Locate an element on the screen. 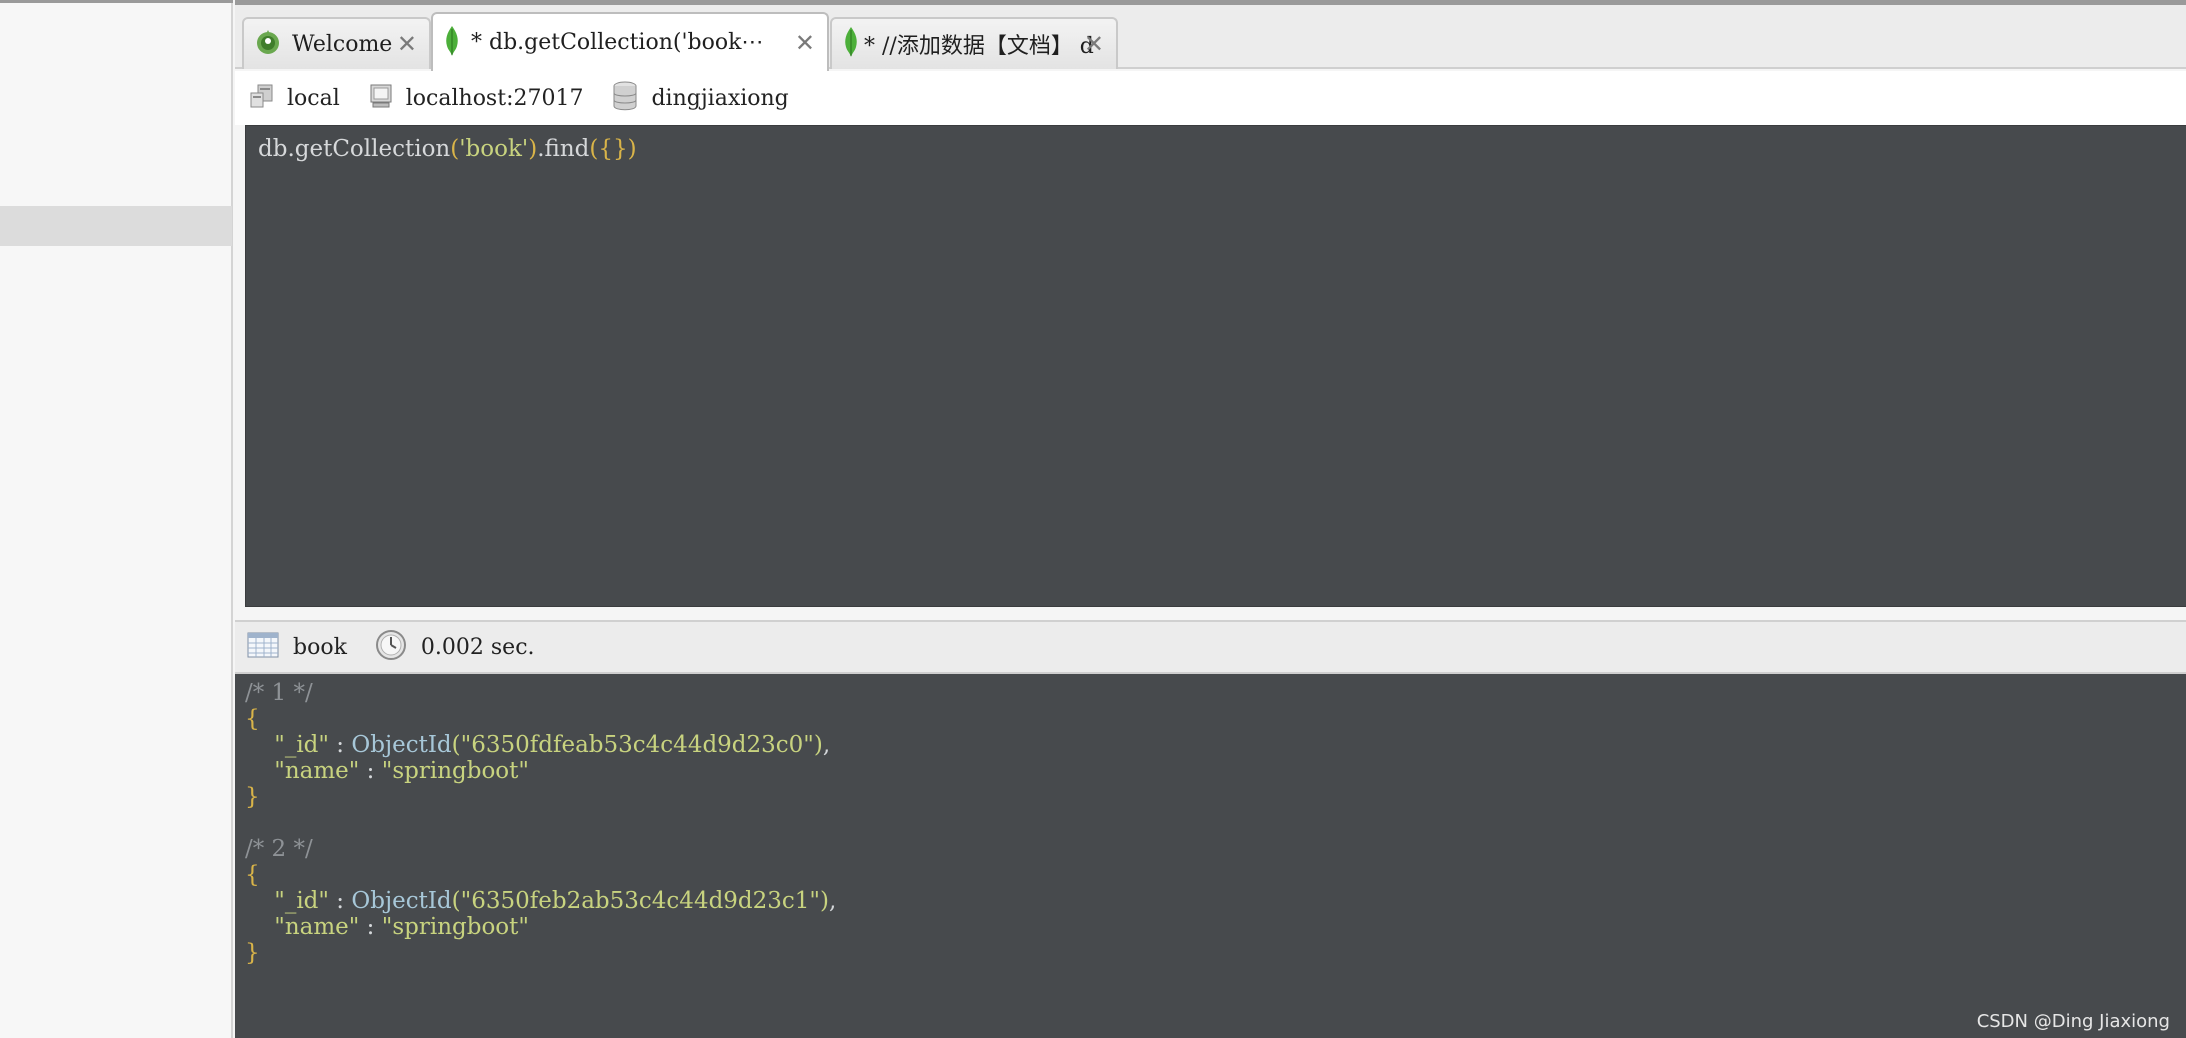  tab-welcome: Welcome ✕ is located at coordinates (336, 43).